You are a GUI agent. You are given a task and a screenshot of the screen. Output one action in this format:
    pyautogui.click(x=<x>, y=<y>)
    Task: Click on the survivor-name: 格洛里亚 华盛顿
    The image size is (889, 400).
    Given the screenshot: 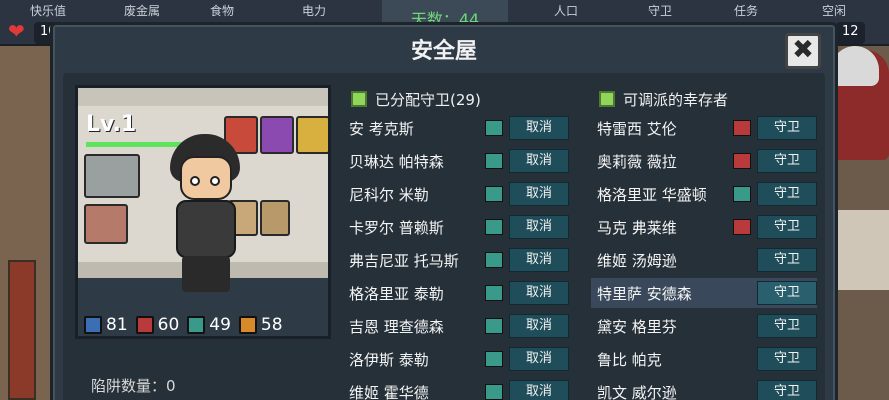 What is the action you would take?
    pyautogui.click(x=652, y=194)
    